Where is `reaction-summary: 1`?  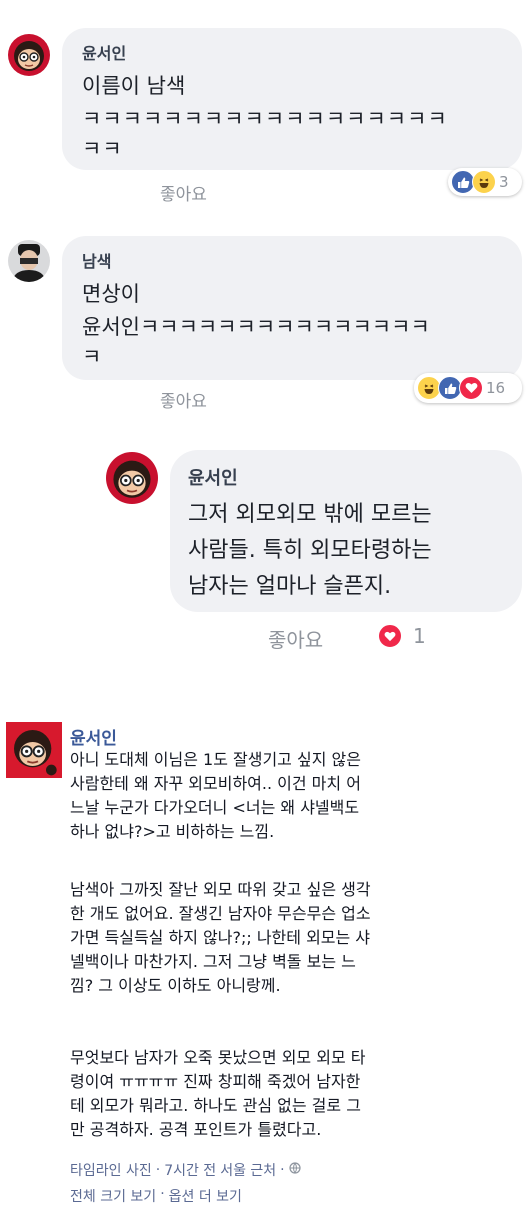 reaction-summary: 1 is located at coordinates (402, 636).